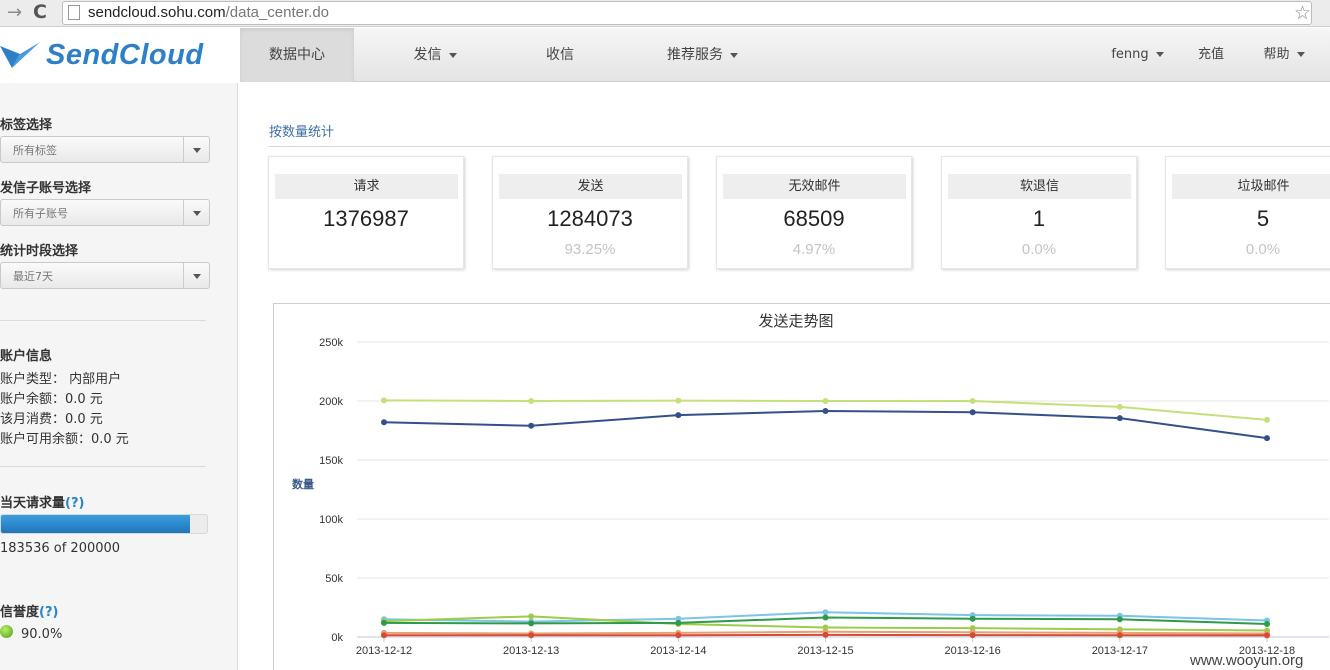 This screenshot has height=670, width=1330. Describe the element at coordinates (61, 379) in the screenshot. I see `account-type: 账户类型： 内部用户` at that location.